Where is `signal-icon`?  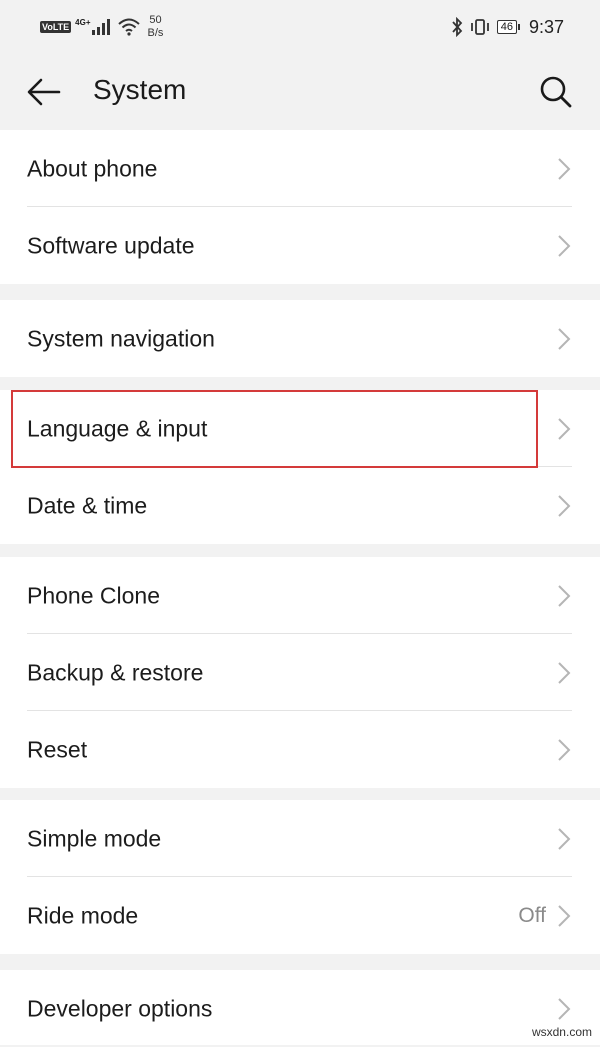 signal-icon is located at coordinates (100, 27).